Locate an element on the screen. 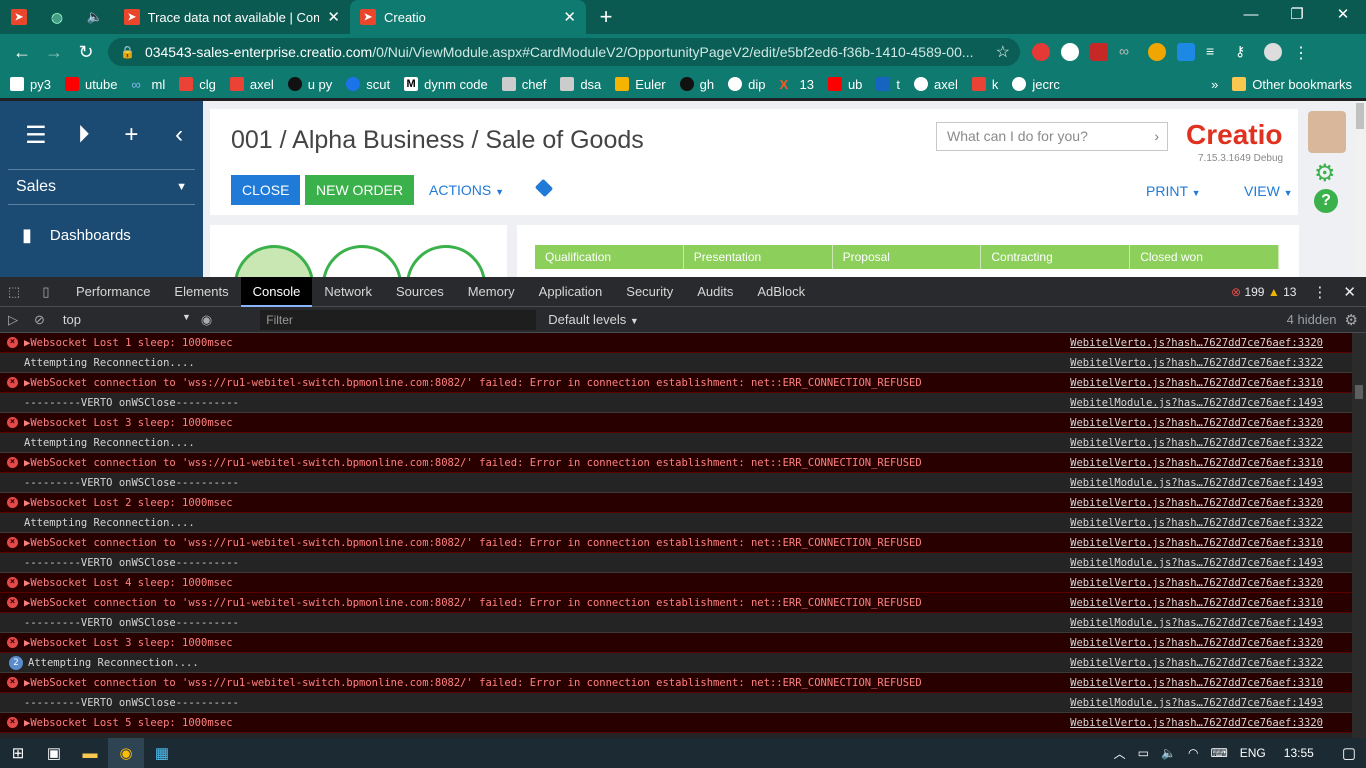 This screenshot has width=1366, height=768. back-icon: ← is located at coordinates (22, 52).